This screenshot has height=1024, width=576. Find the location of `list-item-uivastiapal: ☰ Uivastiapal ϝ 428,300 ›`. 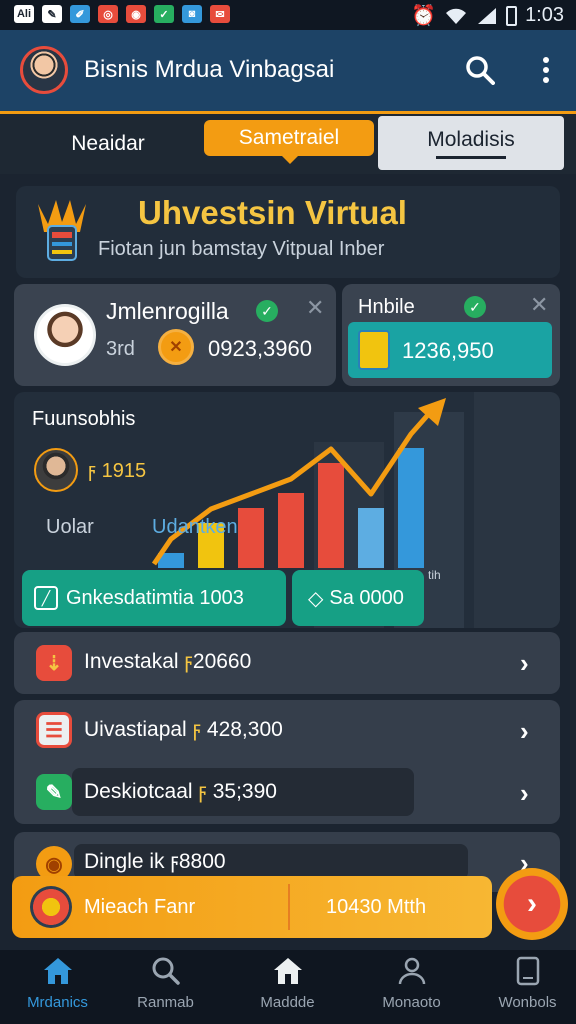

list-item-uivastiapal: ☰ Uivastiapal ϝ 428,300 › is located at coordinates (287, 731).